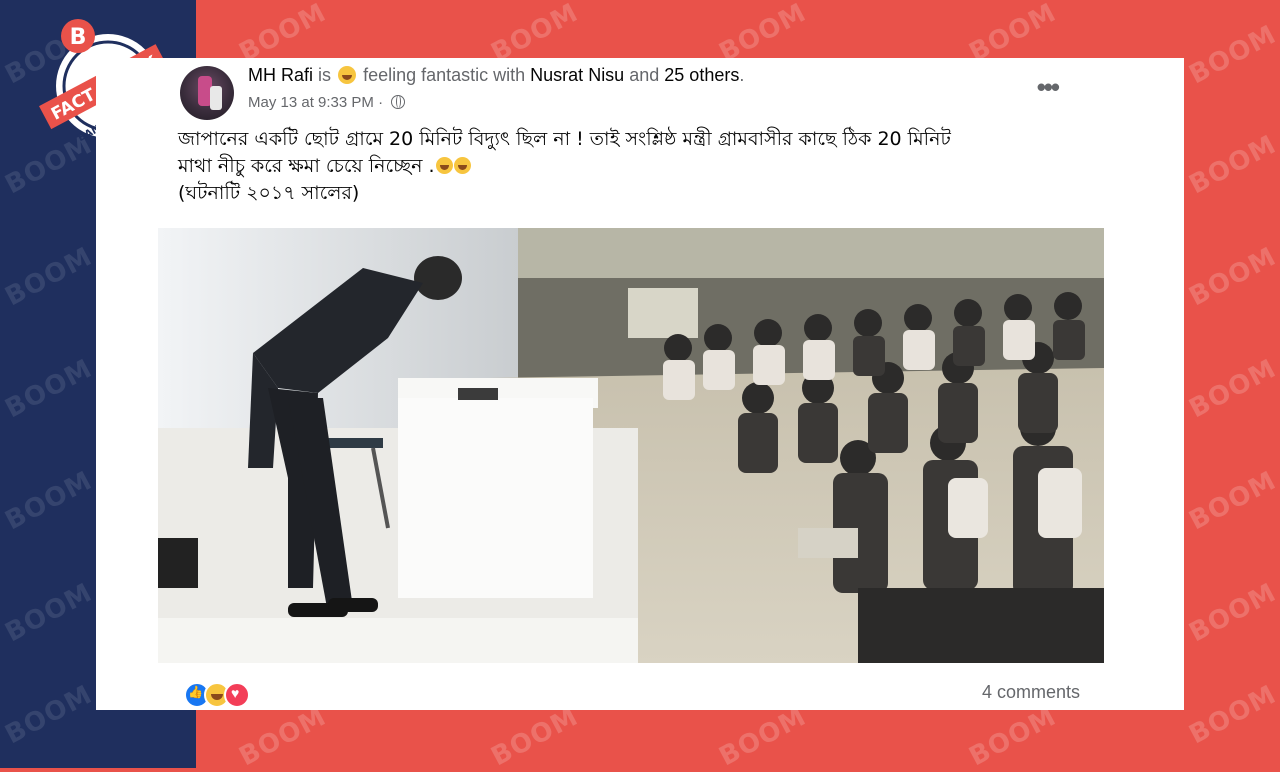  Describe the element at coordinates (280, 75) in the screenshot. I see `author-name: MH Rafi` at that location.